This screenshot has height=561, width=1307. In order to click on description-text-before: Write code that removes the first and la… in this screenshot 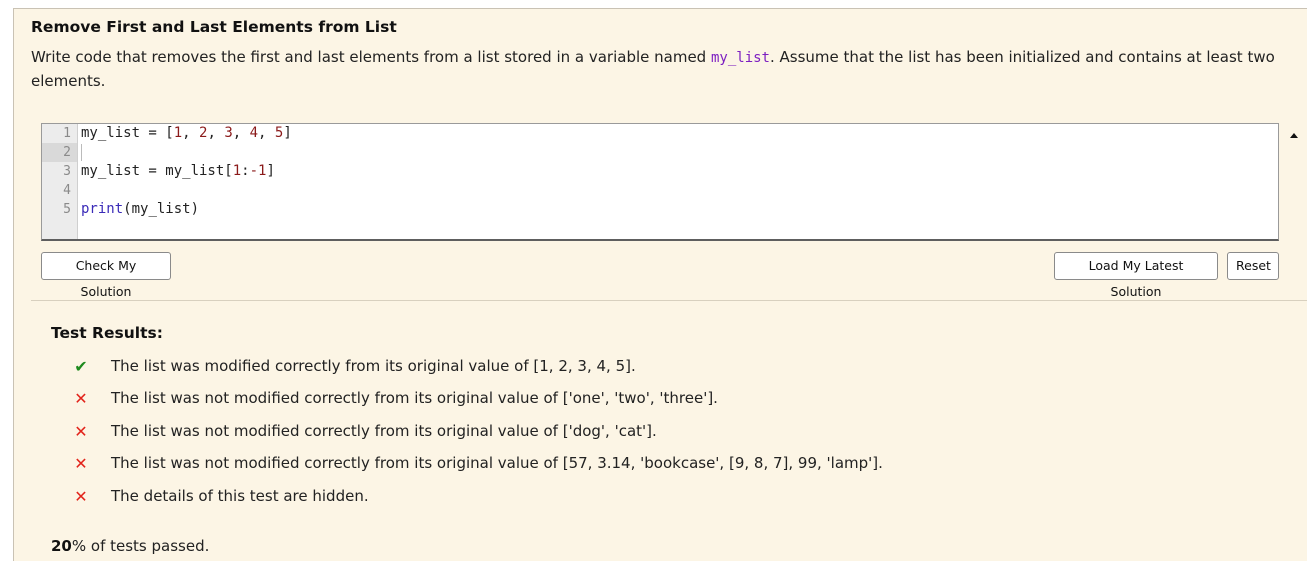, I will do `click(371, 57)`.